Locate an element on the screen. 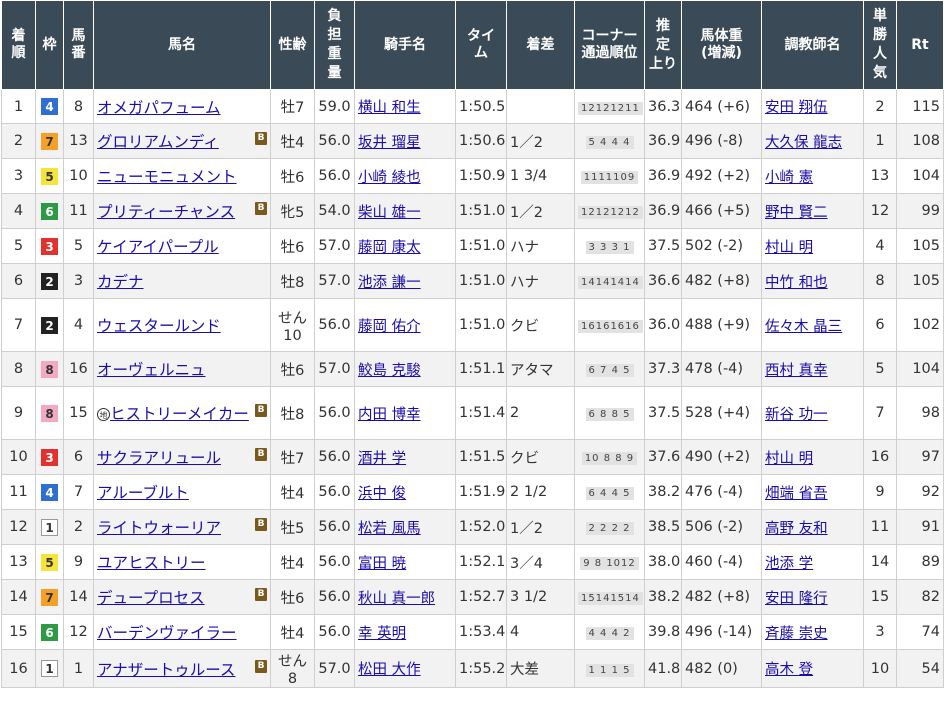  trainer-link: 畑端 省吾 is located at coordinates (796, 494).